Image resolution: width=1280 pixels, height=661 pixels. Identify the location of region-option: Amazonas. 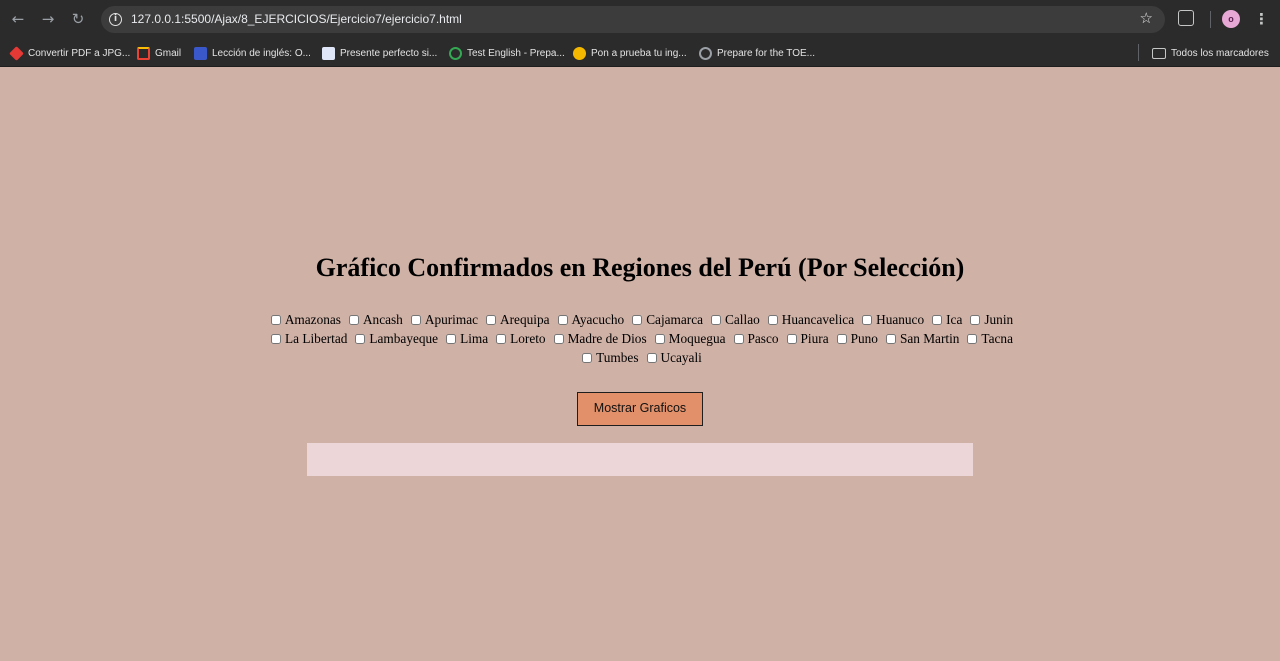
(304, 319).